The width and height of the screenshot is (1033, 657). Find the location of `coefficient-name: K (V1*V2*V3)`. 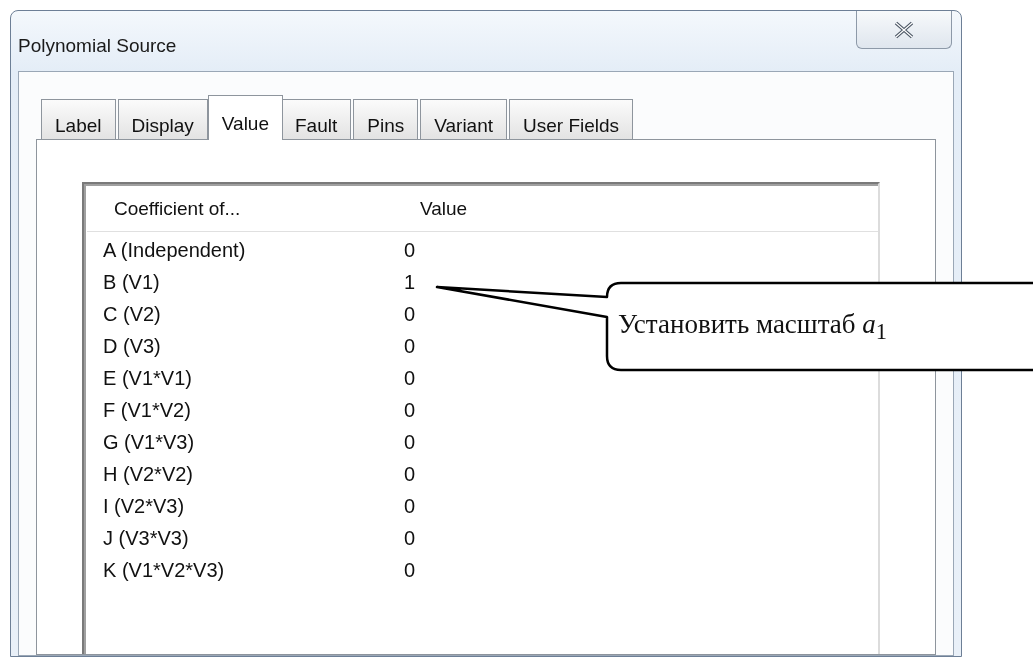

coefficient-name: K (V1*V2*V3) is located at coordinates (163, 570).